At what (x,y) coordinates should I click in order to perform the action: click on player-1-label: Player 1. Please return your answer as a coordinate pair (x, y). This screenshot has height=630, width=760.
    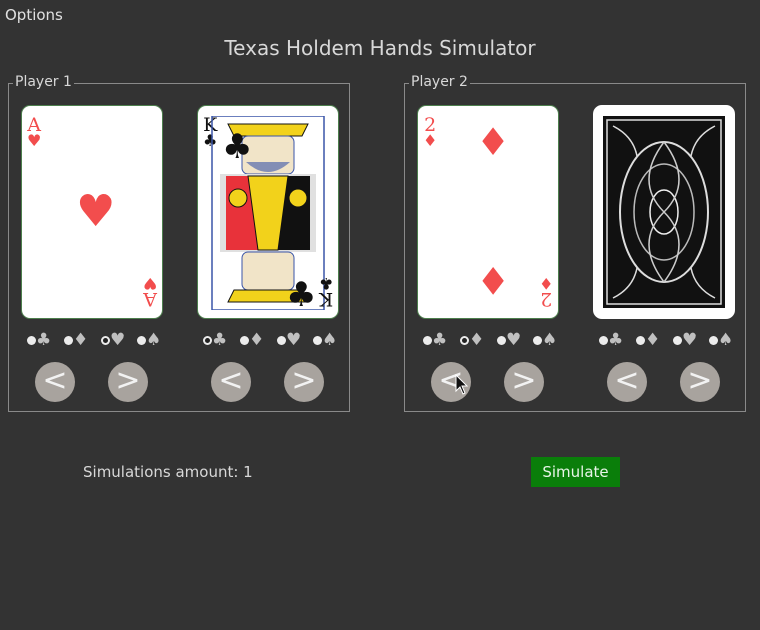
    Looking at the image, I should click on (43, 82).